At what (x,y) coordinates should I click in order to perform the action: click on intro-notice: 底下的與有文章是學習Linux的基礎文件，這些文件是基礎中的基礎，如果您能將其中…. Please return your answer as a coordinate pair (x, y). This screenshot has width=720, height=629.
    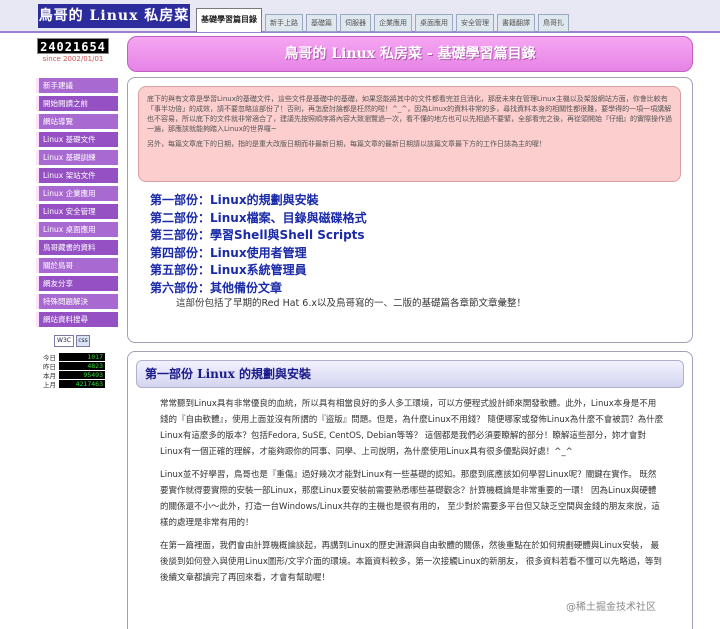
    Looking at the image, I should click on (409, 134).